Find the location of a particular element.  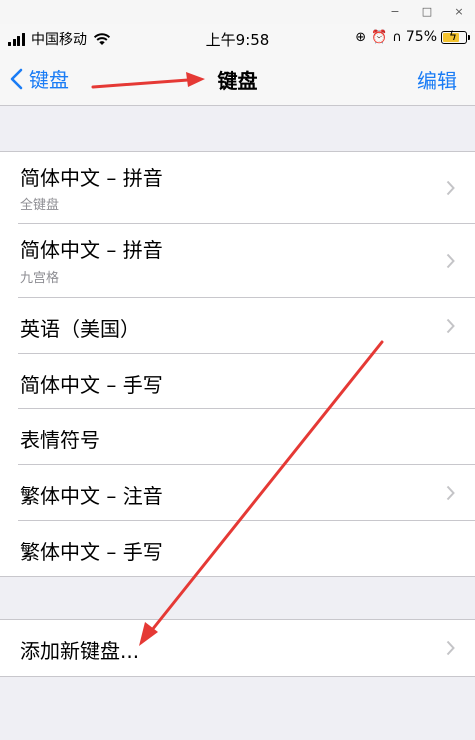

keyboard-item-pinyin-full: 简体中文 – 拼音 全键盘 is located at coordinates (237, 188).